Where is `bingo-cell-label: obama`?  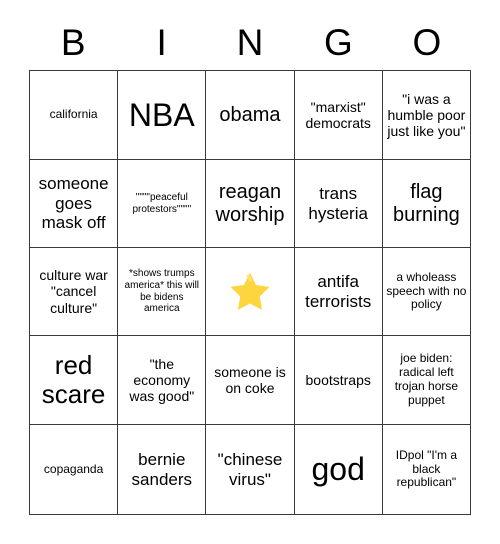 bingo-cell-label: obama is located at coordinates (250, 114).